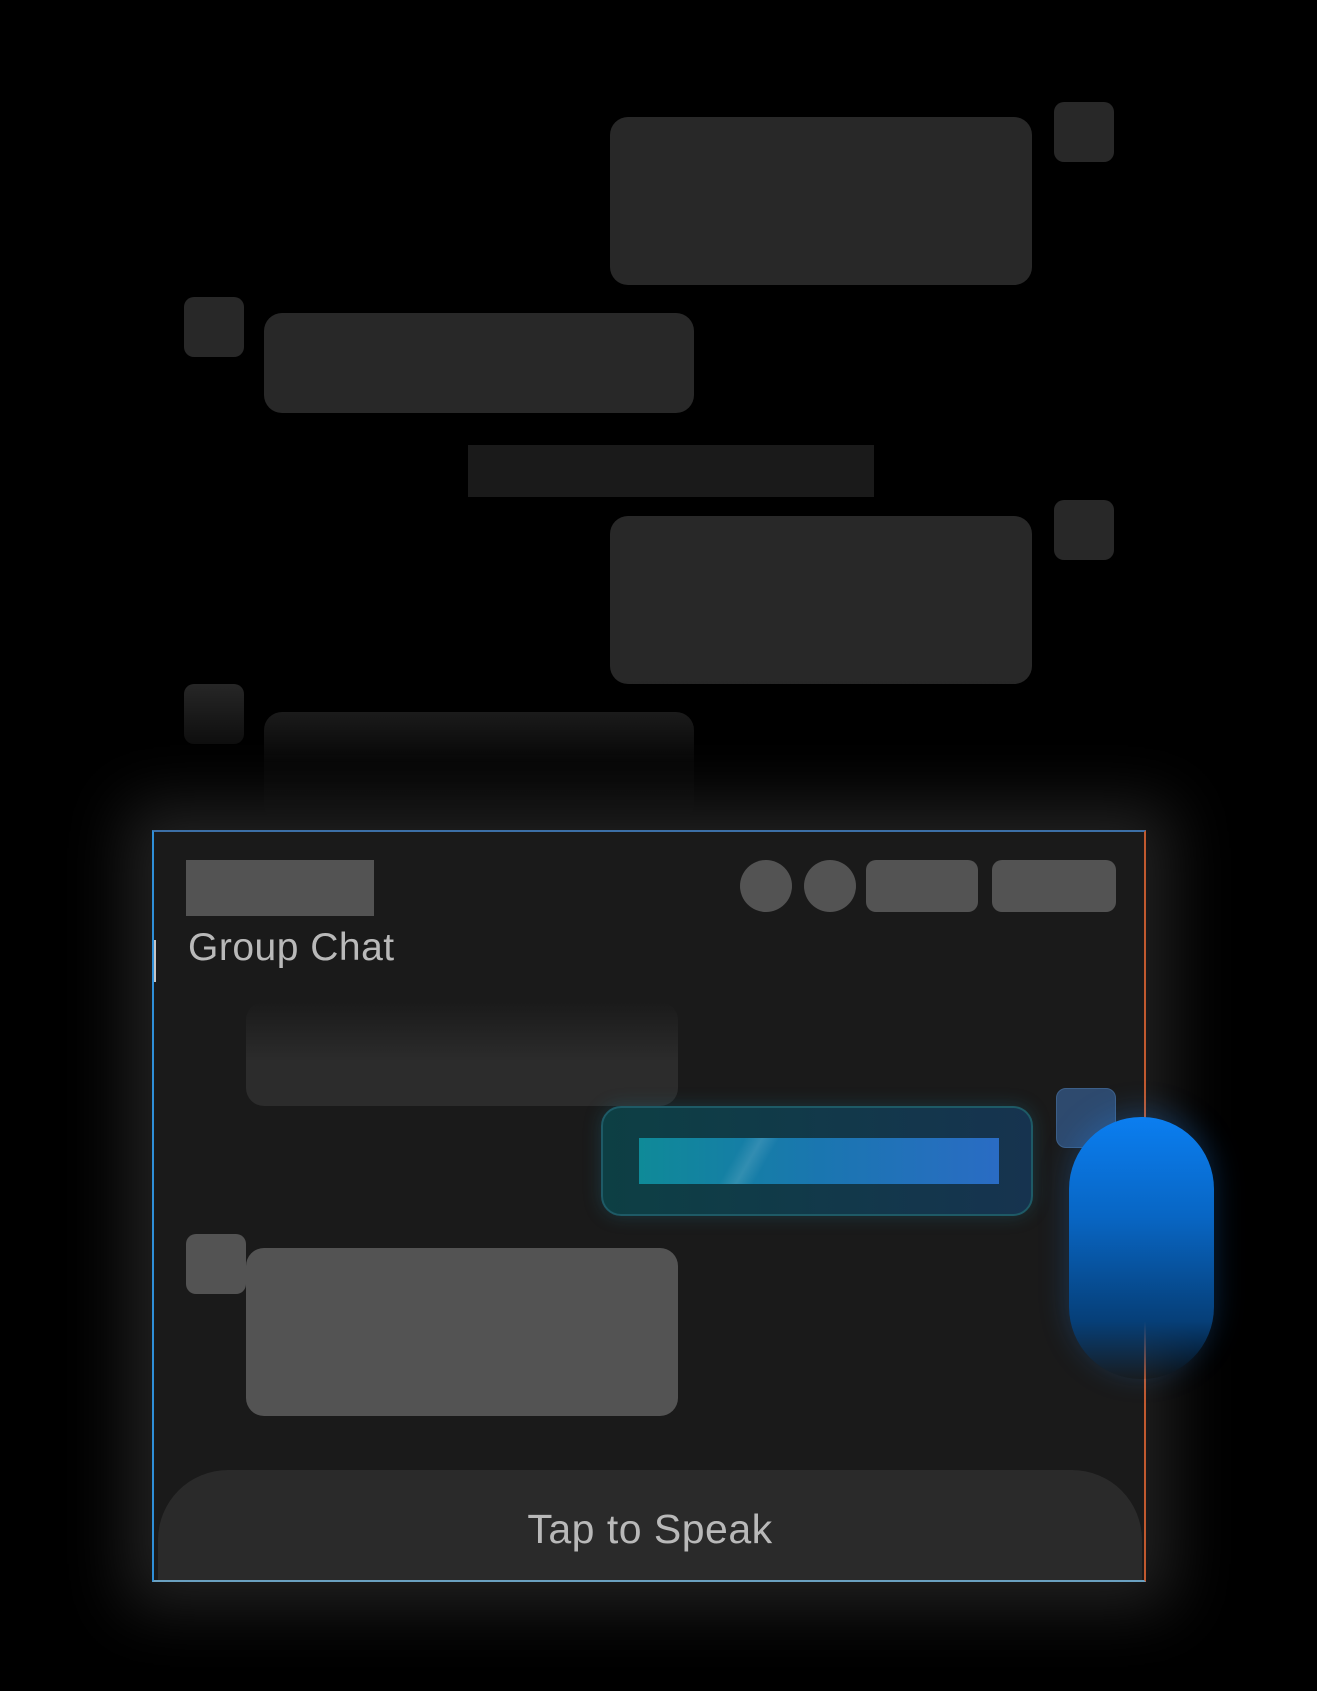 The height and width of the screenshot is (1691, 1317). I want to click on tap-to-speak-button: Tap to Speak, so click(650, 1525).